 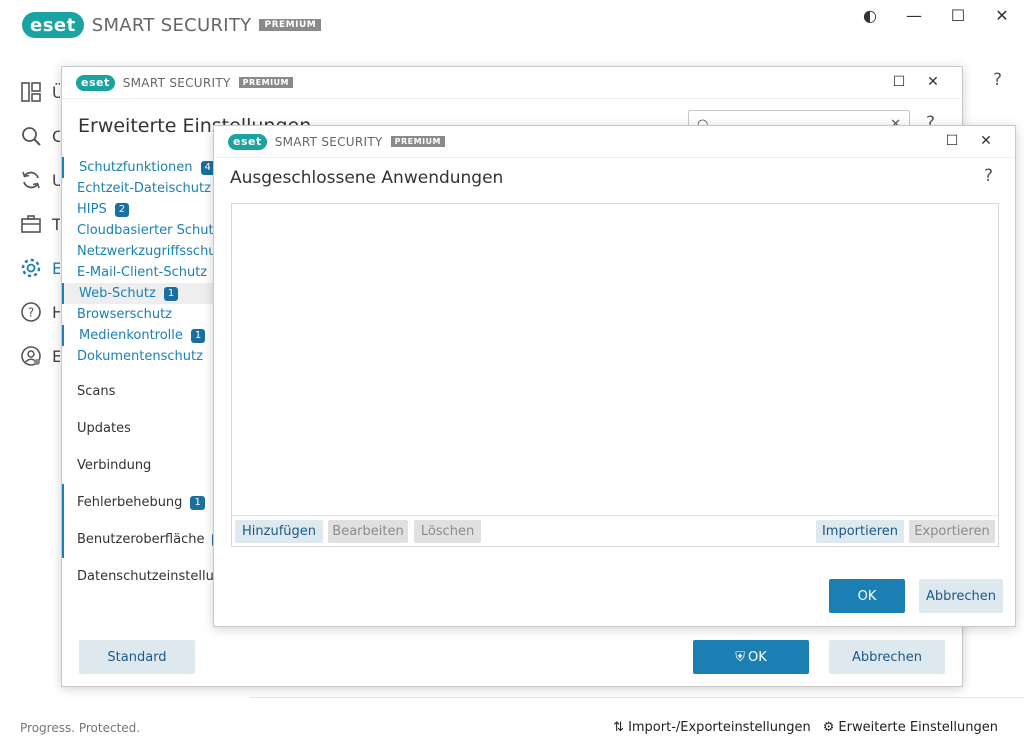 I want to click on tree-section-label: Fehlerbehebung, so click(x=130, y=502).